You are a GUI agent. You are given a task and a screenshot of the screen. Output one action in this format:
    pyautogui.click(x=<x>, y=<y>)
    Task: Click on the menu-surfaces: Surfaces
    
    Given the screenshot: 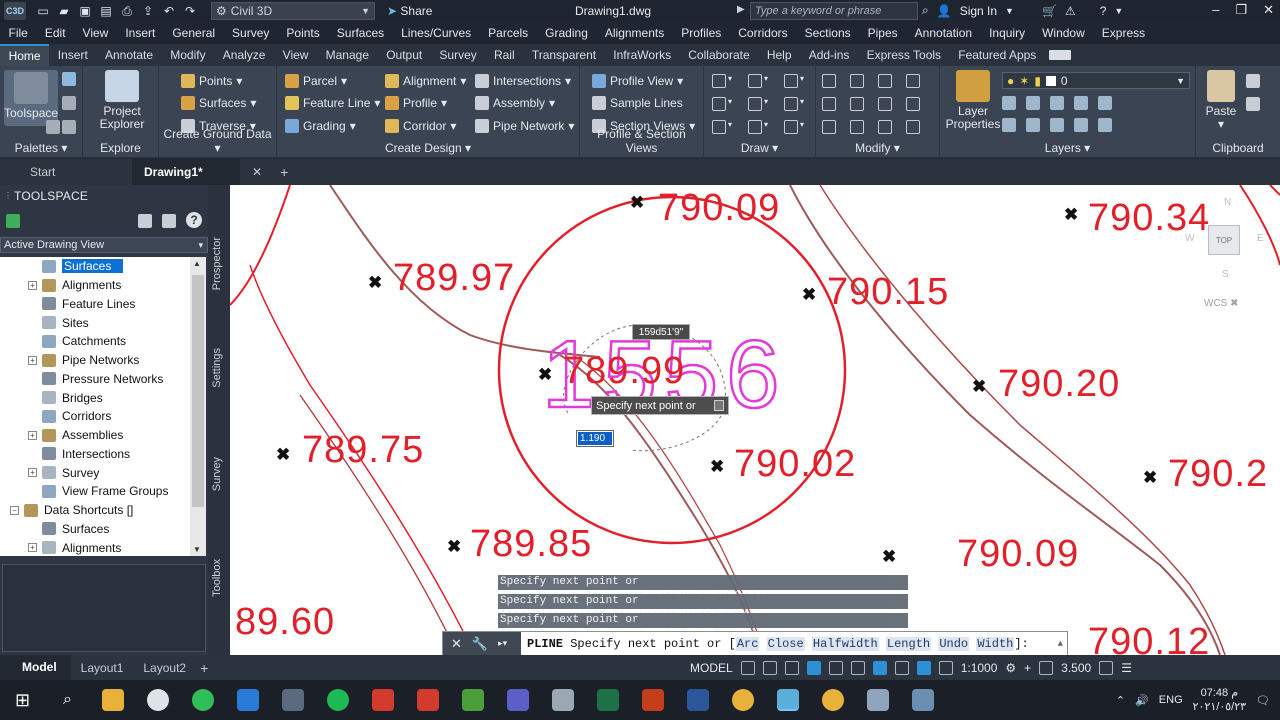 What is the action you would take?
    pyautogui.click(x=360, y=33)
    